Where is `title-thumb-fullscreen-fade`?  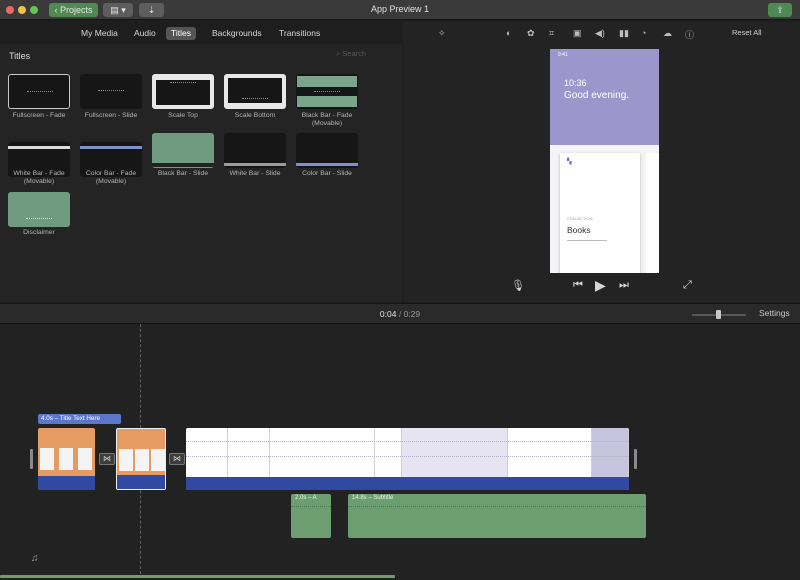 title-thumb-fullscreen-fade is located at coordinates (39, 91).